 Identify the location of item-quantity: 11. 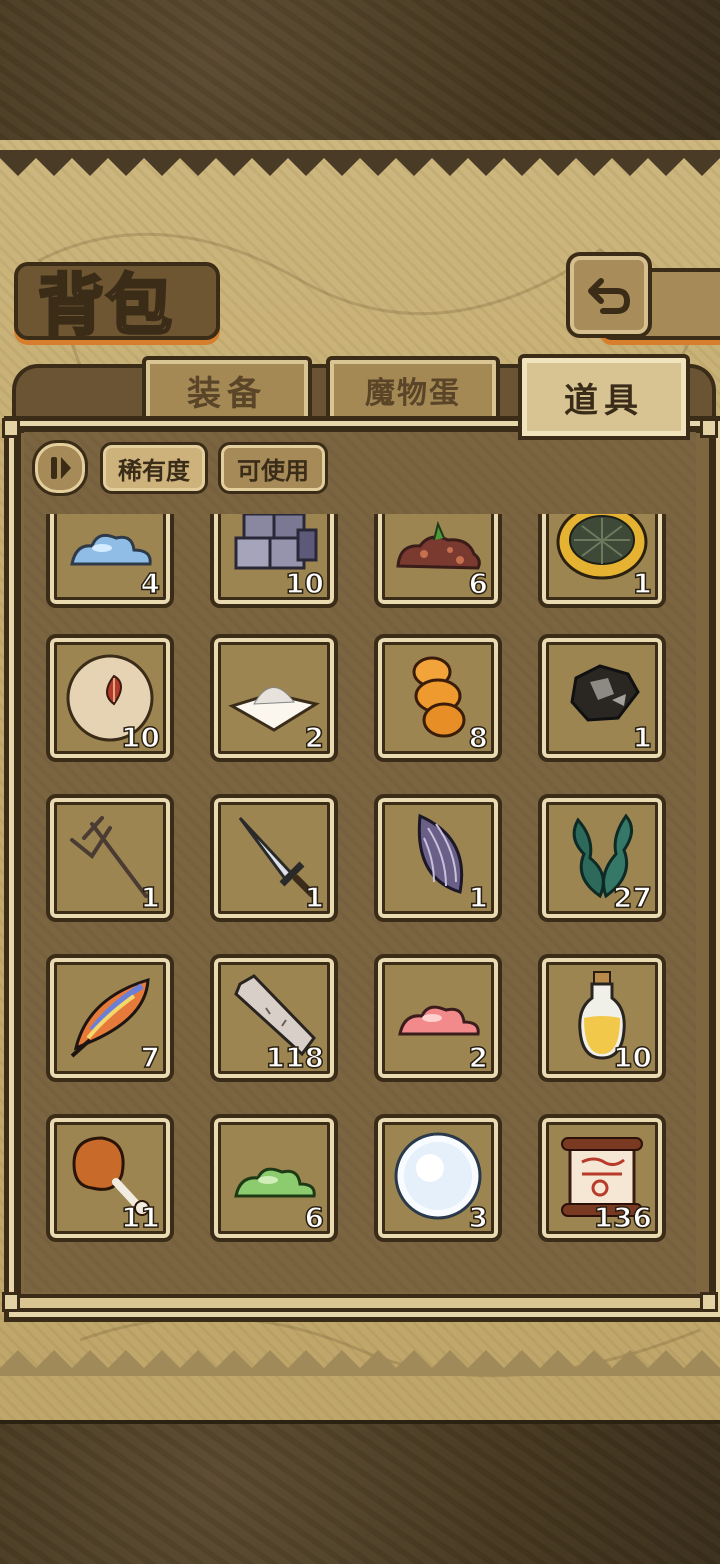
(140, 1217).